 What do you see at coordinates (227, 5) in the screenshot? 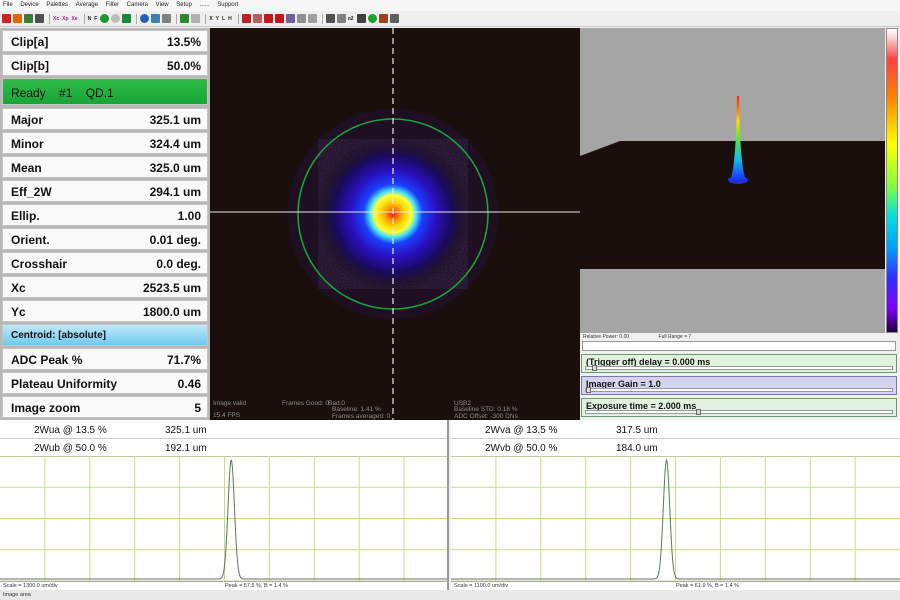
I see `menu-support: Support` at bounding box center [227, 5].